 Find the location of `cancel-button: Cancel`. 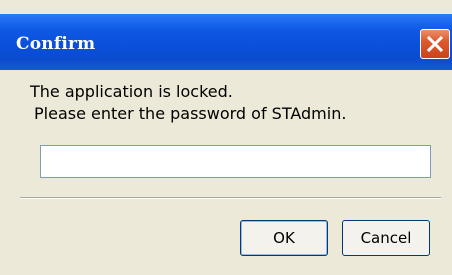

cancel-button: Cancel is located at coordinates (386, 238).